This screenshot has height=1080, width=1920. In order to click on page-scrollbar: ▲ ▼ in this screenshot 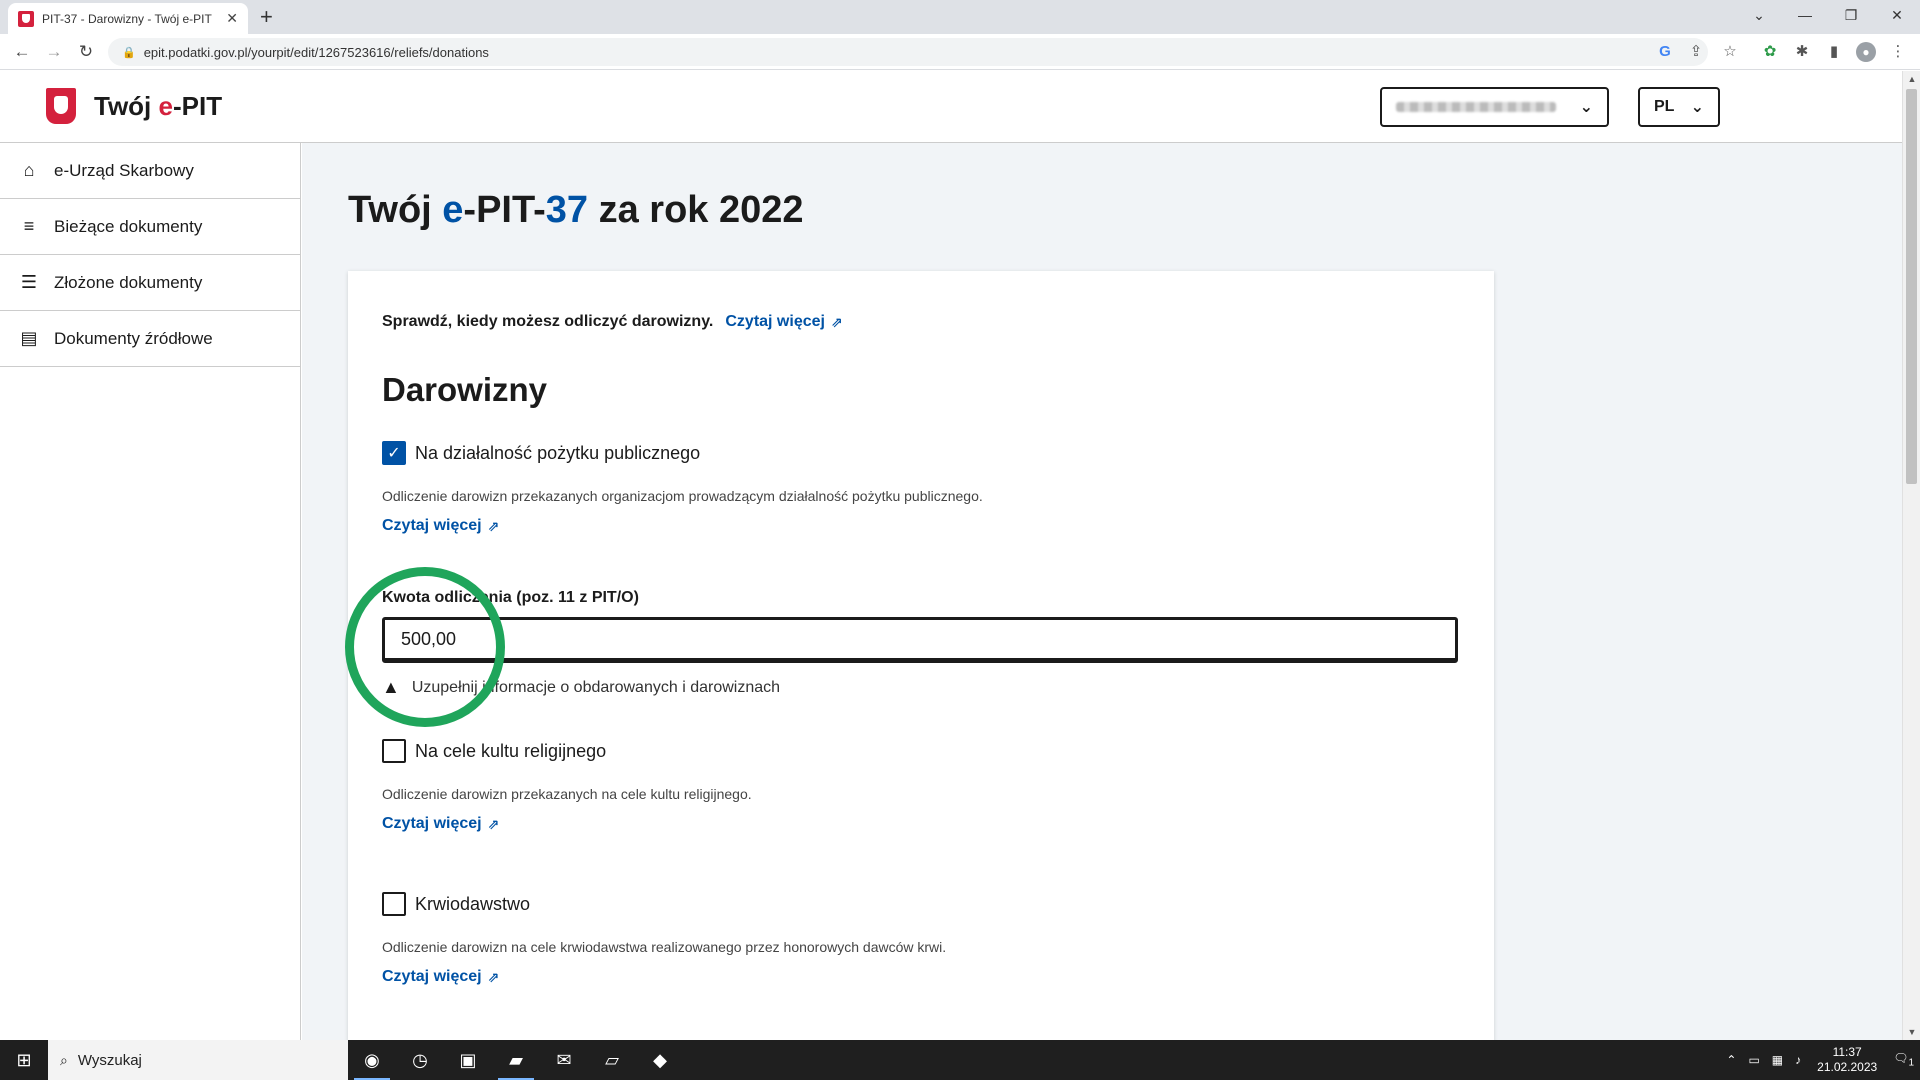, I will do `click(1911, 555)`.